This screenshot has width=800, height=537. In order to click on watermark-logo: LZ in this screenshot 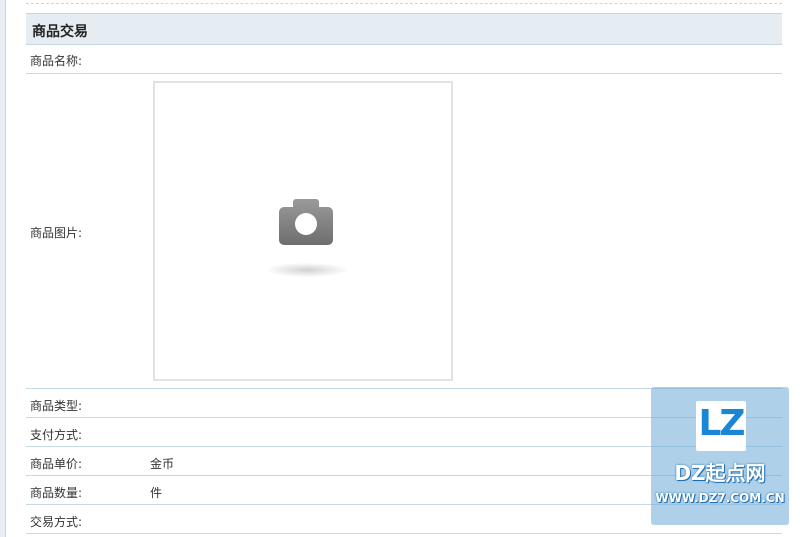, I will do `click(721, 426)`.